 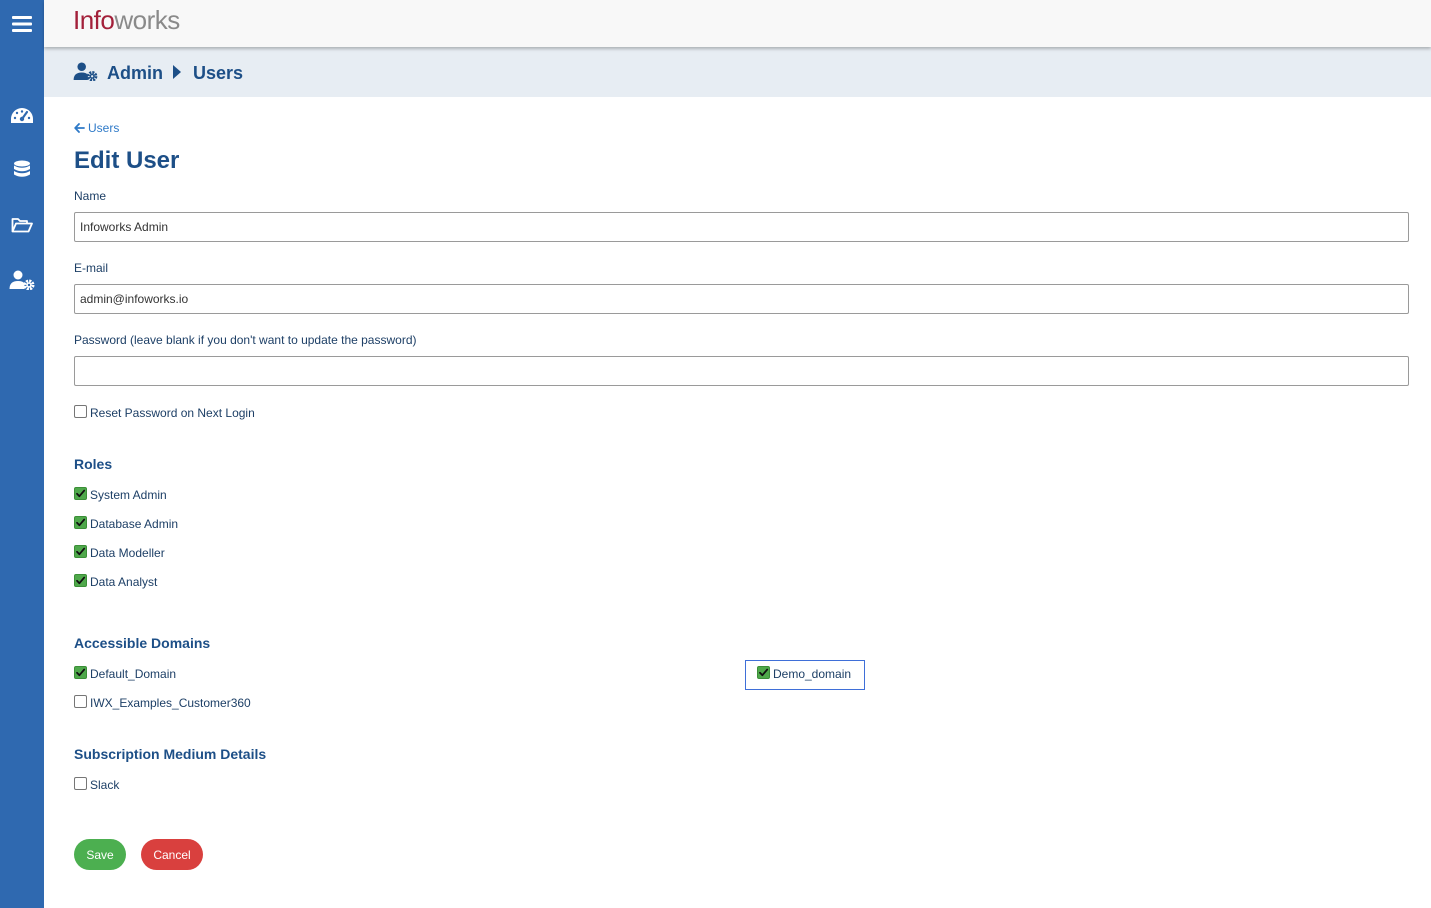 What do you see at coordinates (172, 854) in the screenshot?
I see `cancel-button: Cancel` at bounding box center [172, 854].